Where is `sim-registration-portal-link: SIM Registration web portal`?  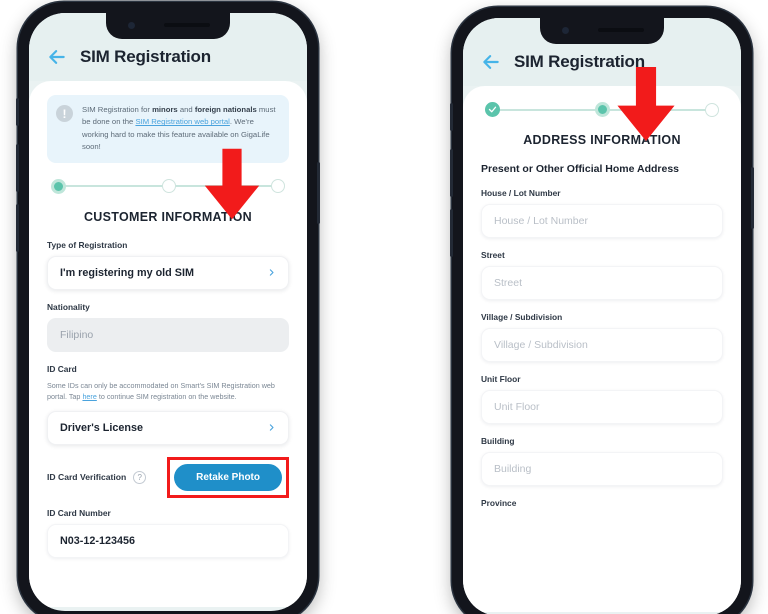
sim-registration-portal-link: SIM Registration web portal is located at coordinates (182, 121).